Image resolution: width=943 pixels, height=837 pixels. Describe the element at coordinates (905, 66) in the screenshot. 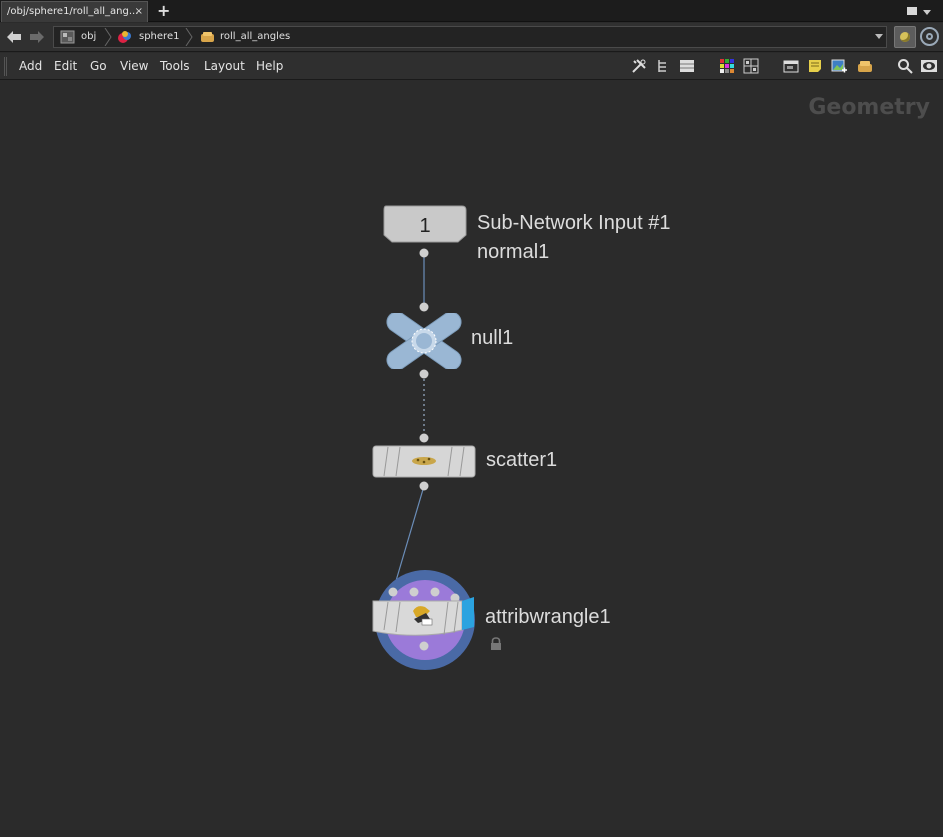

I see `search-icon` at that location.